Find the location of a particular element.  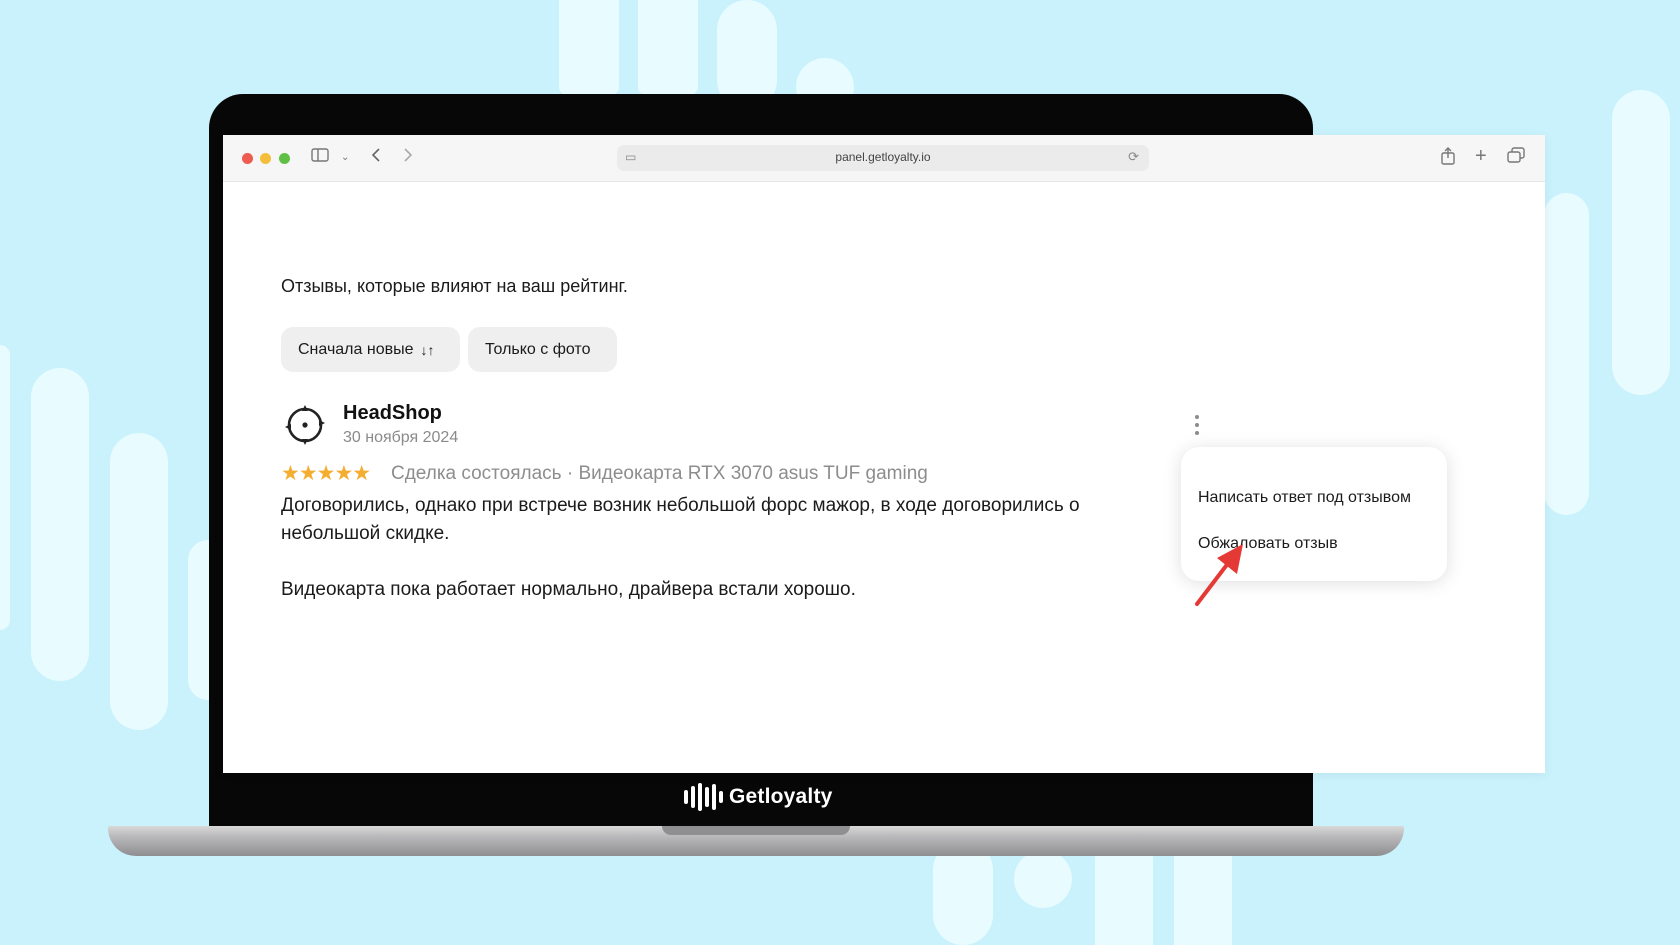

soundwave-icon is located at coordinates (703, 797).